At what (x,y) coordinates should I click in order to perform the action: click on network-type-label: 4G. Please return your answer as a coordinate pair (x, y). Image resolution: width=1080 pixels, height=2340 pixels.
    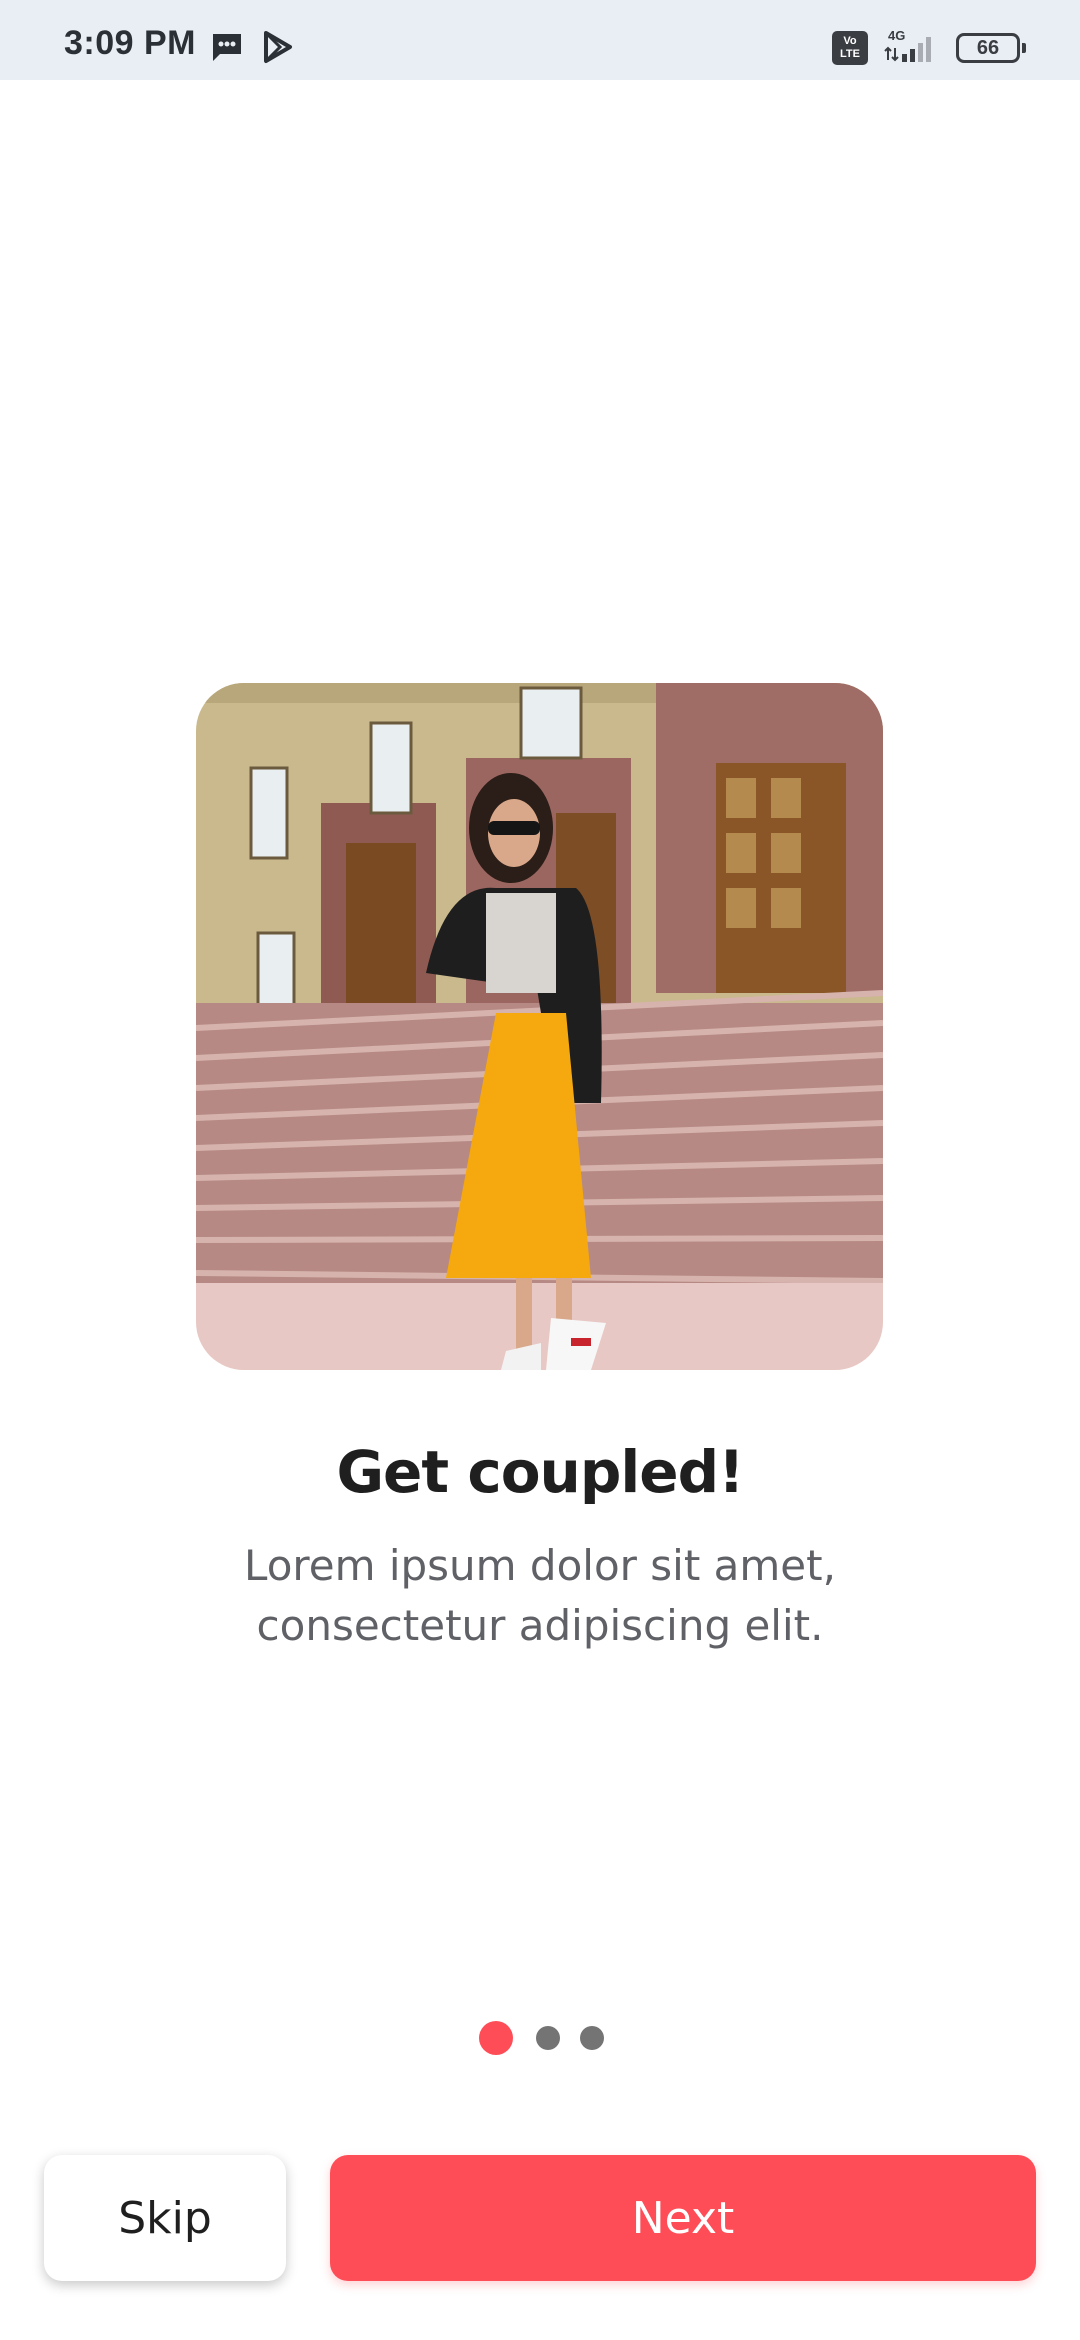
    Looking at the image, I should click on (896, 35).